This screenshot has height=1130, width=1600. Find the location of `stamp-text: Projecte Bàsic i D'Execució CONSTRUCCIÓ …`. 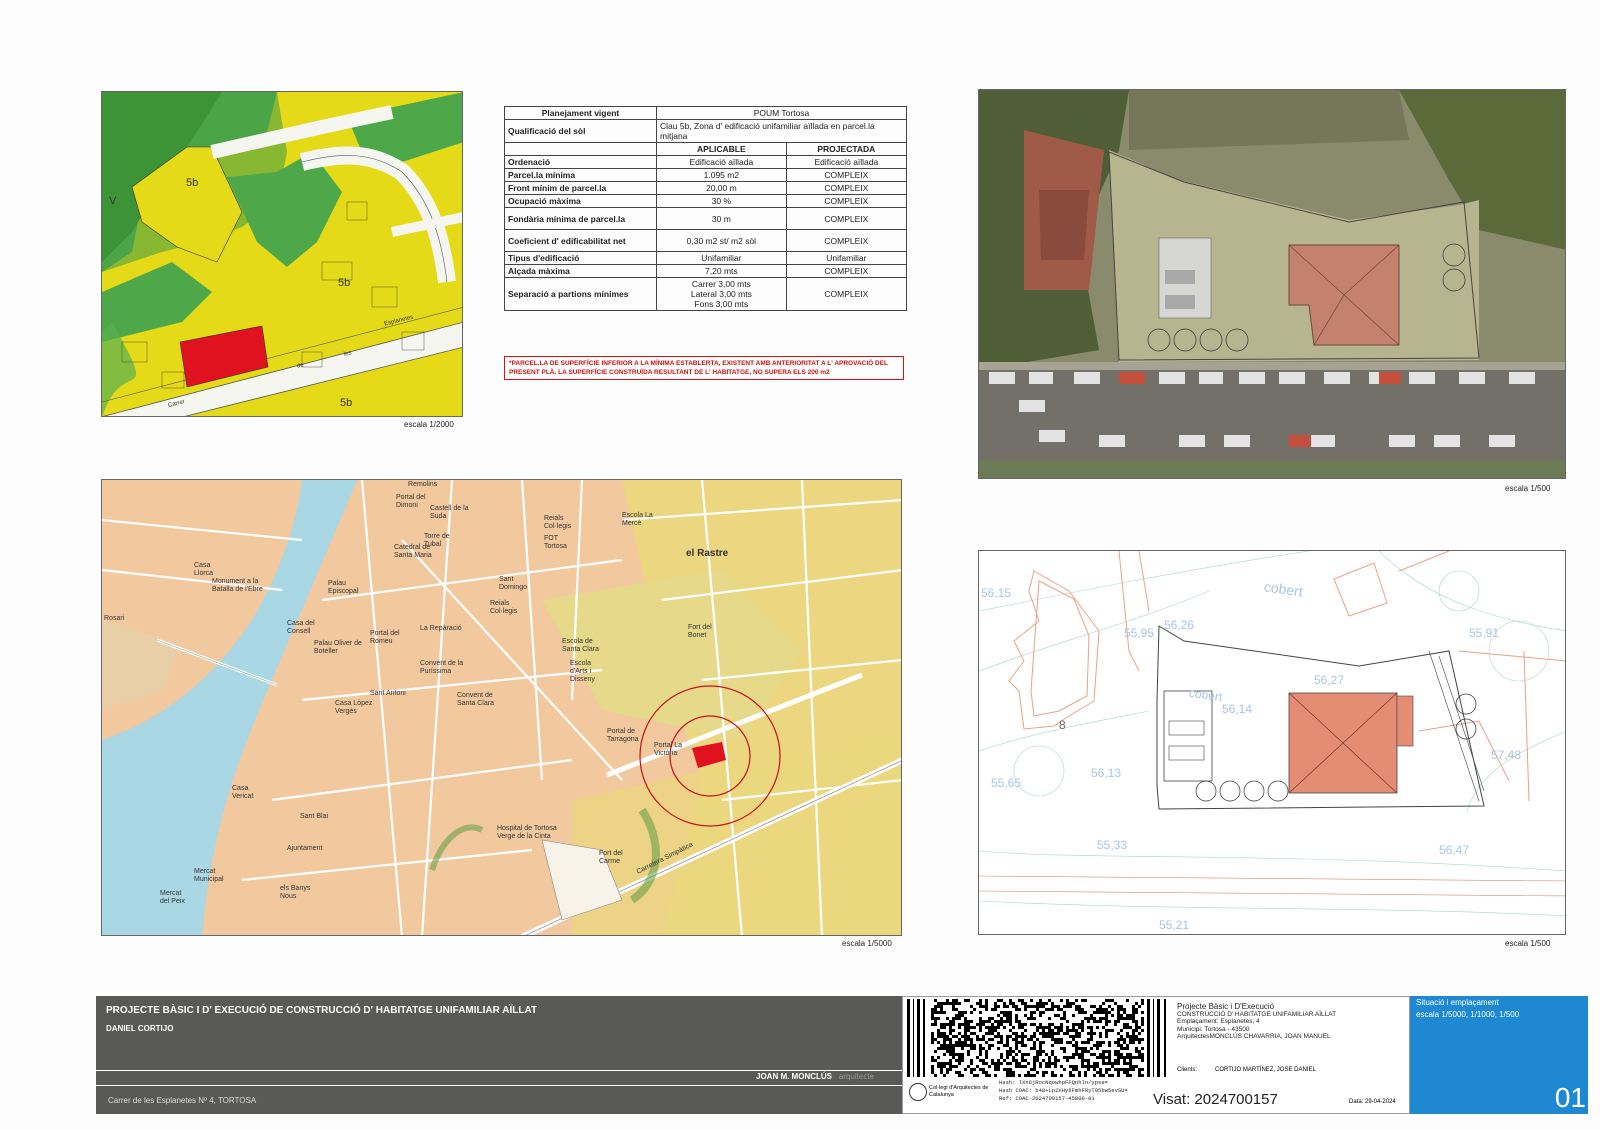

stamp-text: Projecte Bàsic i D'Execució CONSTRUCCIÓ … is located at coordinates (1256, 1022).